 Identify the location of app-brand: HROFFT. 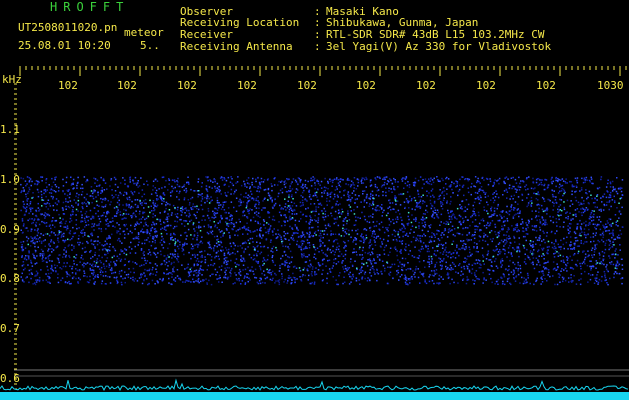
(90, 7).